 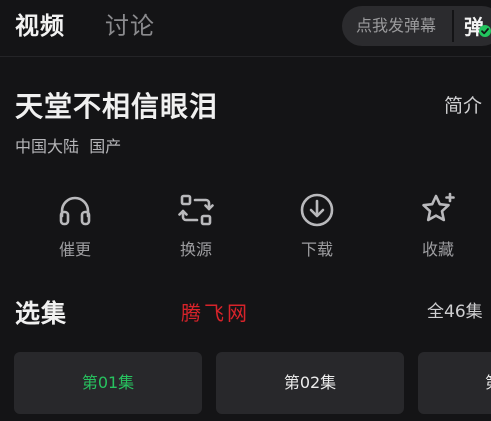 What do you see at coordinates (74, 249) in the screenshot?
I see `urge-update-label: 催更` at bounding box center [74, 249].